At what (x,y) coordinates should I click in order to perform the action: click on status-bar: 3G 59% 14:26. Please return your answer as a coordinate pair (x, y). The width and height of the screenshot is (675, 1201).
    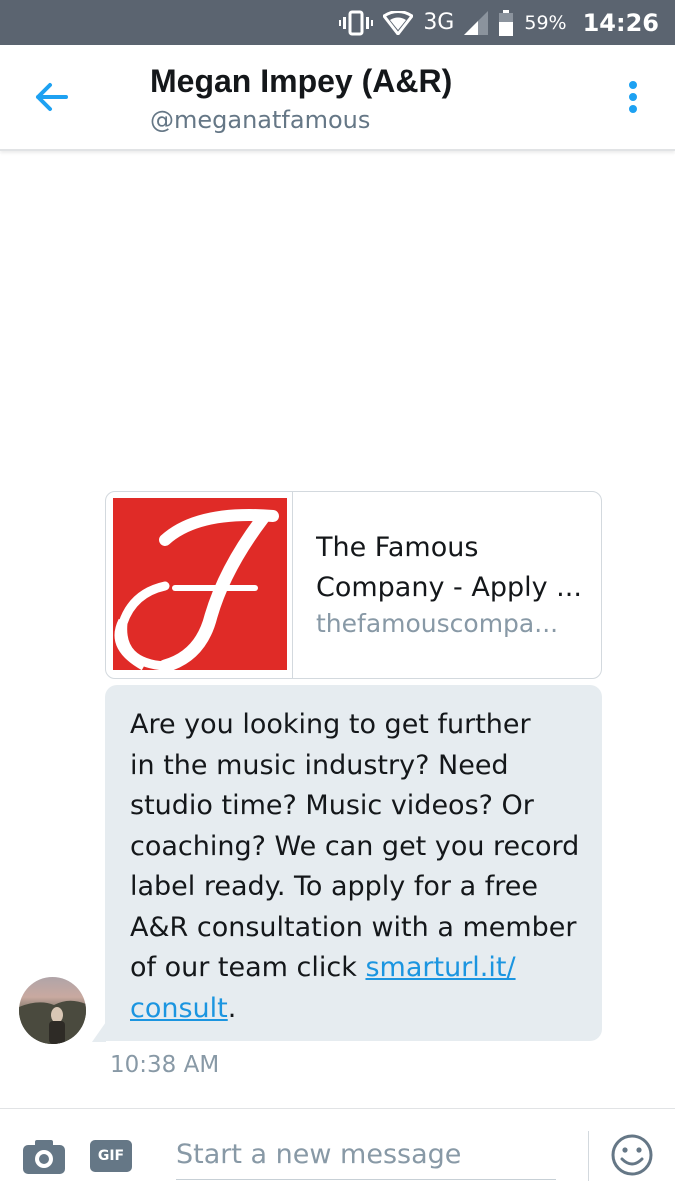
    Looking at the image, I should click on (337, 22).